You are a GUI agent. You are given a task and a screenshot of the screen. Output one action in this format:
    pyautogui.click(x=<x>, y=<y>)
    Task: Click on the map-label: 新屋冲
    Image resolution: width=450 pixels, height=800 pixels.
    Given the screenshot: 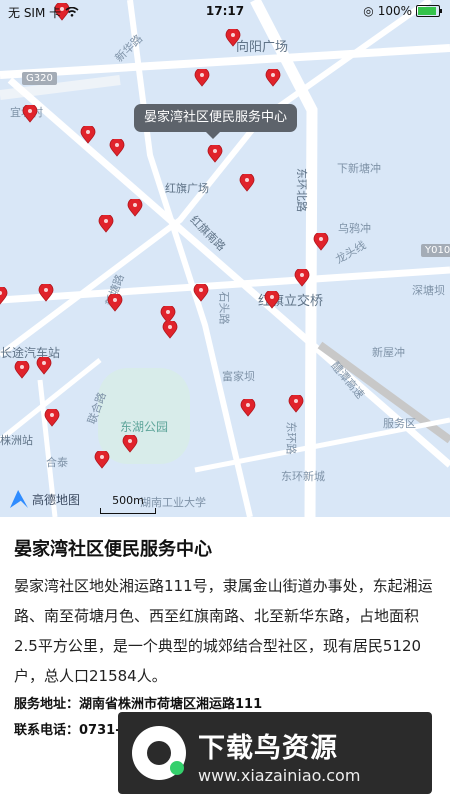 What is the action you would take?
    pyautogui.click(x=388, y=352)
    